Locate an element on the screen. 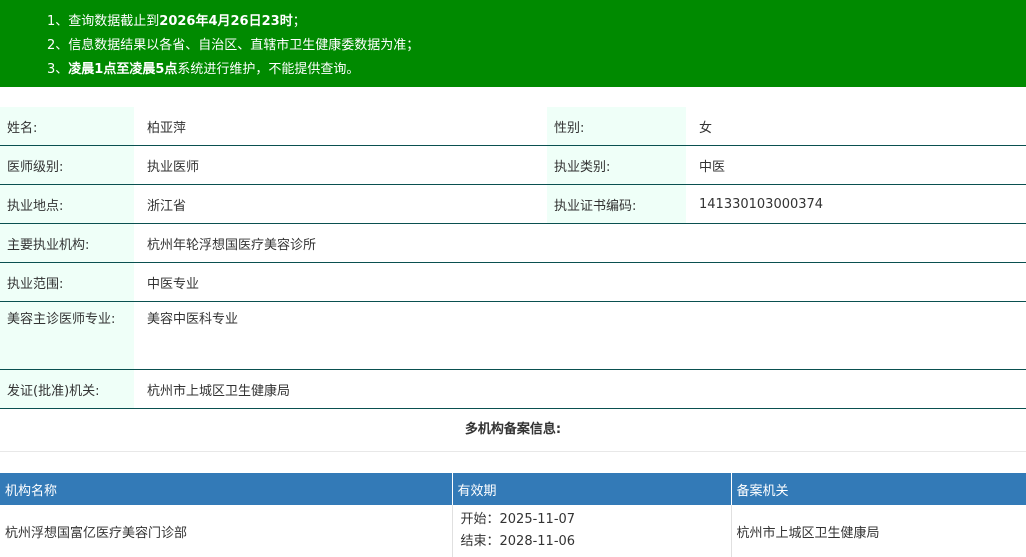 Image resolution: width=1026 pixels, height=557 pixels. info-row-location: 执业地点: 浙江省 执业证书编码: 141330103000374 is located at coordinates (513, 204).